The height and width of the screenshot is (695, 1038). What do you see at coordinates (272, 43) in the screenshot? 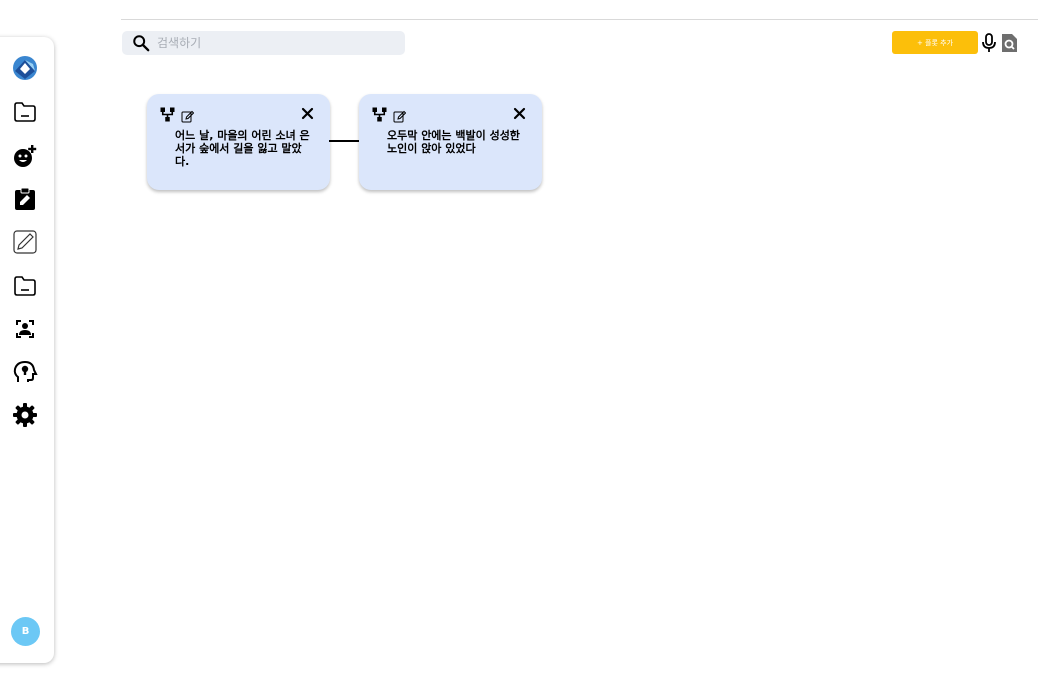
I see `search-input` at bounding box center [272, 43].